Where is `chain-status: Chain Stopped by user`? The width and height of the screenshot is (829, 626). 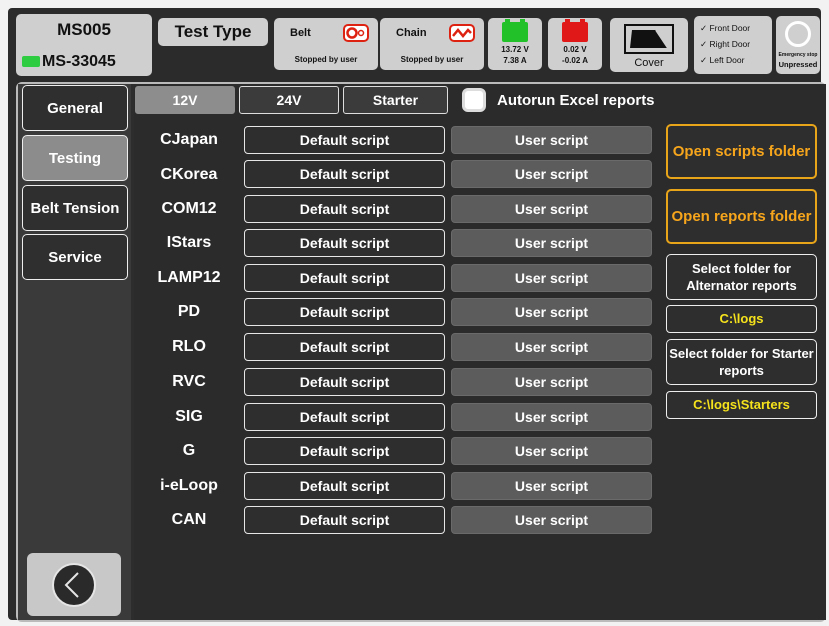
chain-status: Chain Stopped by user is located at coordinates (432, 44).